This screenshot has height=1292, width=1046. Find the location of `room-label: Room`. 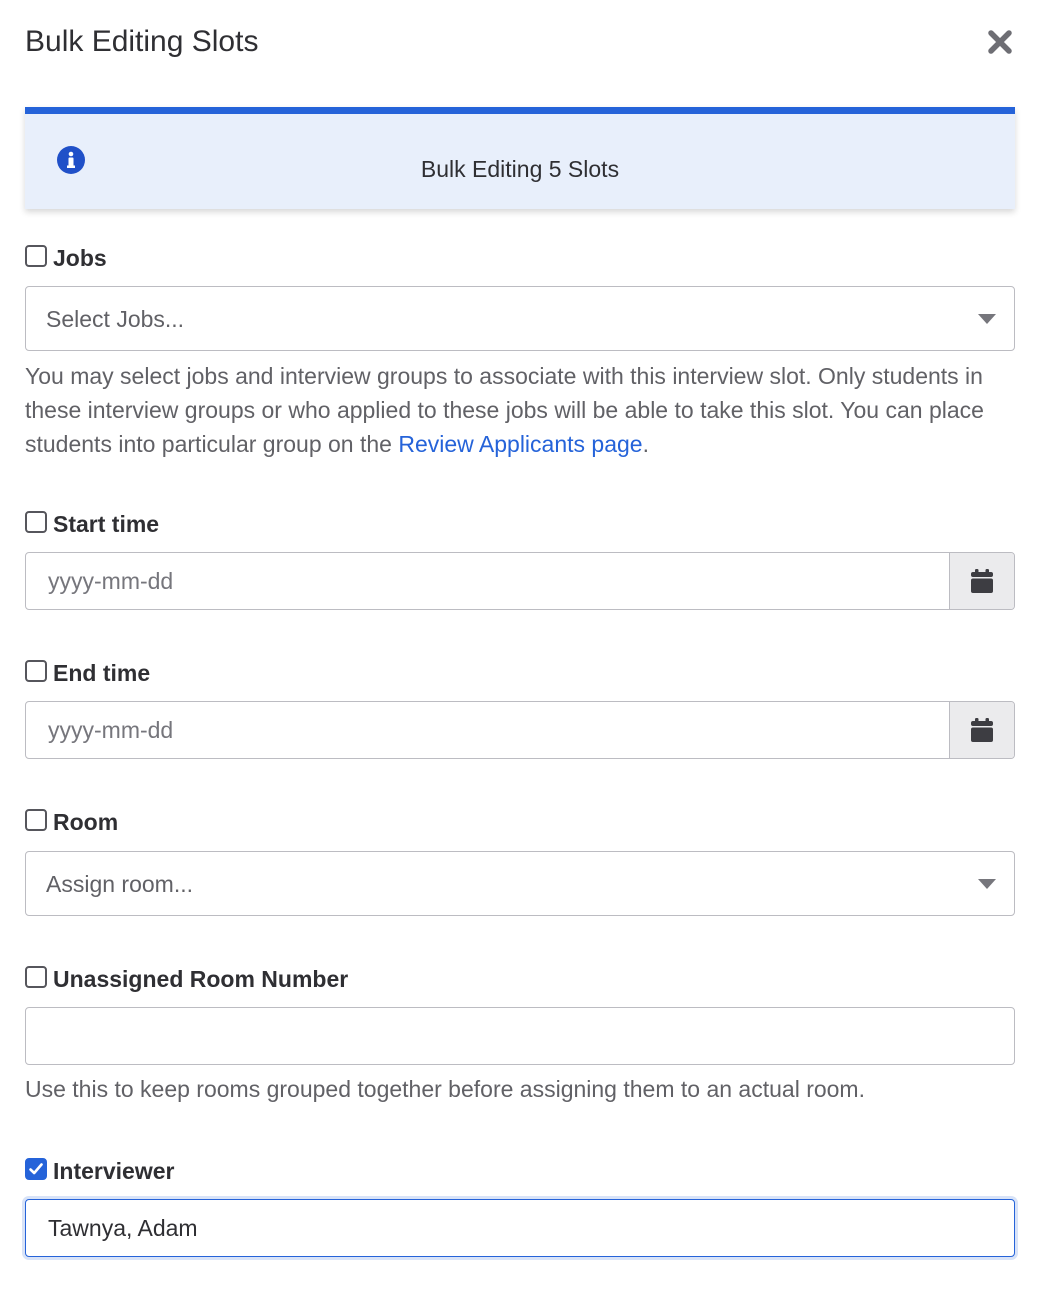

room-label: Room is located at coordinates (86, 822).